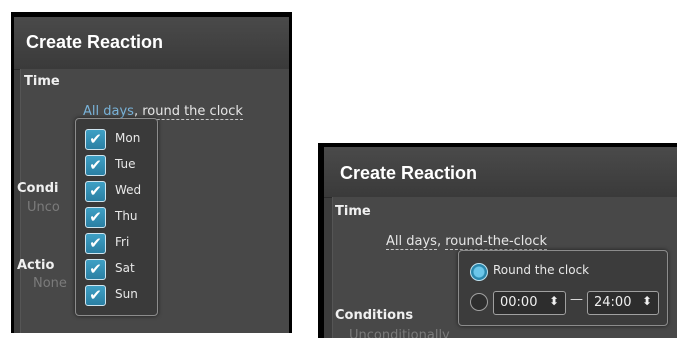  I want to click on day-item-mon: ✔ Mon, so click(119, 139).